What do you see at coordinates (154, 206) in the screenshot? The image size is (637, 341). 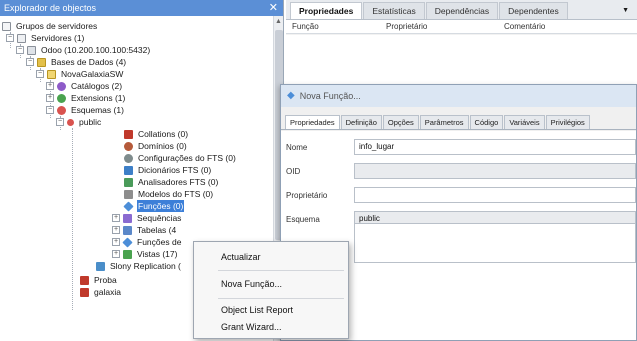 I see `tree-node-functions: Funções (0)` at bounding box center [154, 206].